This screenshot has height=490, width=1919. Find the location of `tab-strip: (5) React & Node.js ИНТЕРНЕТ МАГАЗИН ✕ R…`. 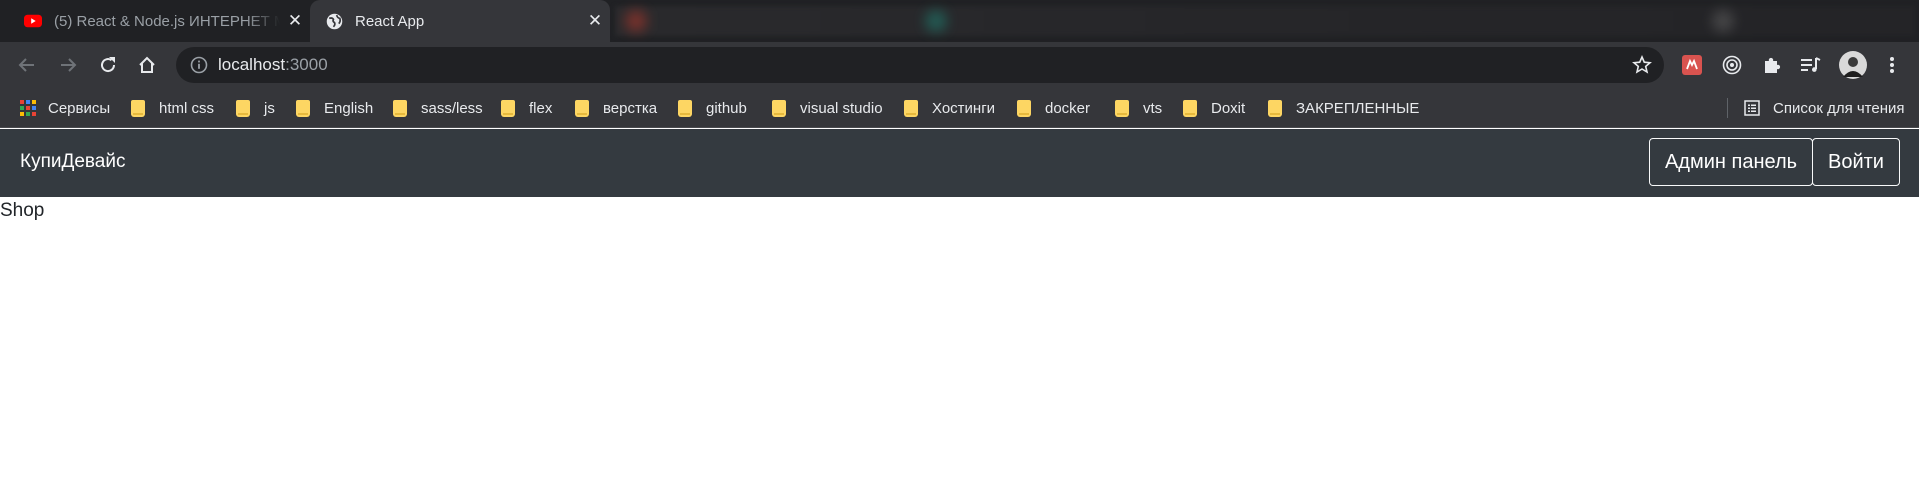

tab-strip: (5) React & Node.js ИНТЕРНЕТ МАГАЗИН ✕ R… is located at coordinates (959, 21).